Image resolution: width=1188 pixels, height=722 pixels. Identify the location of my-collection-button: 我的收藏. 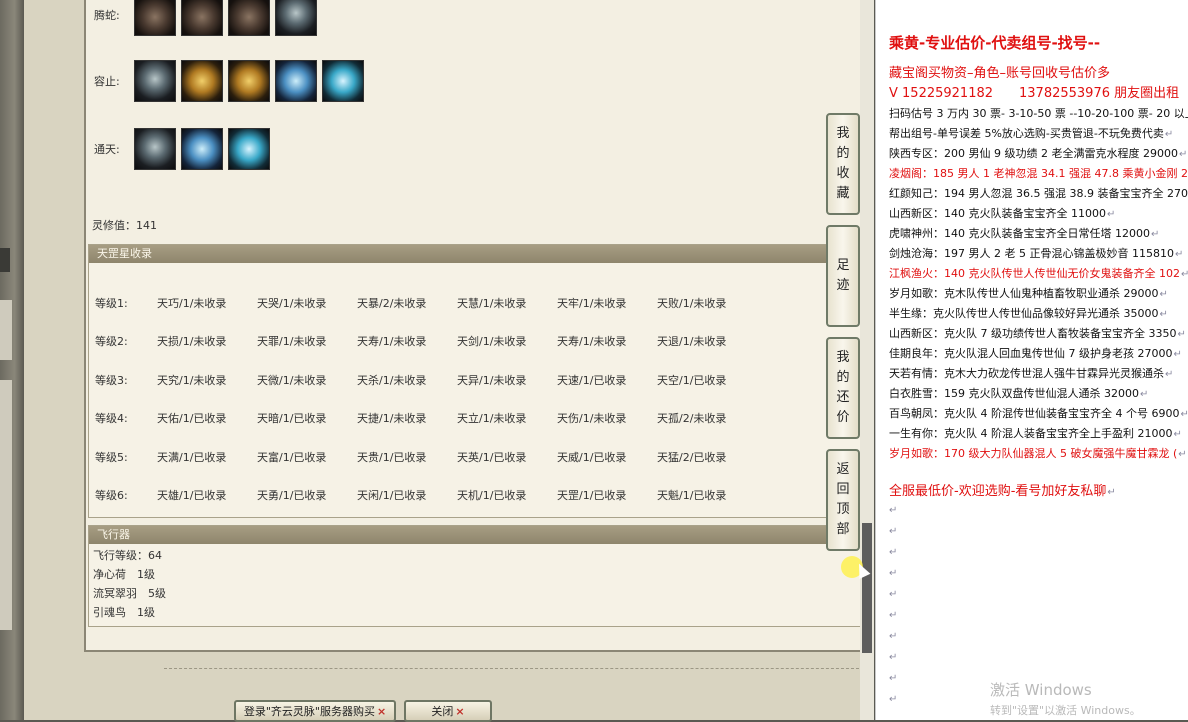
(843, 164).